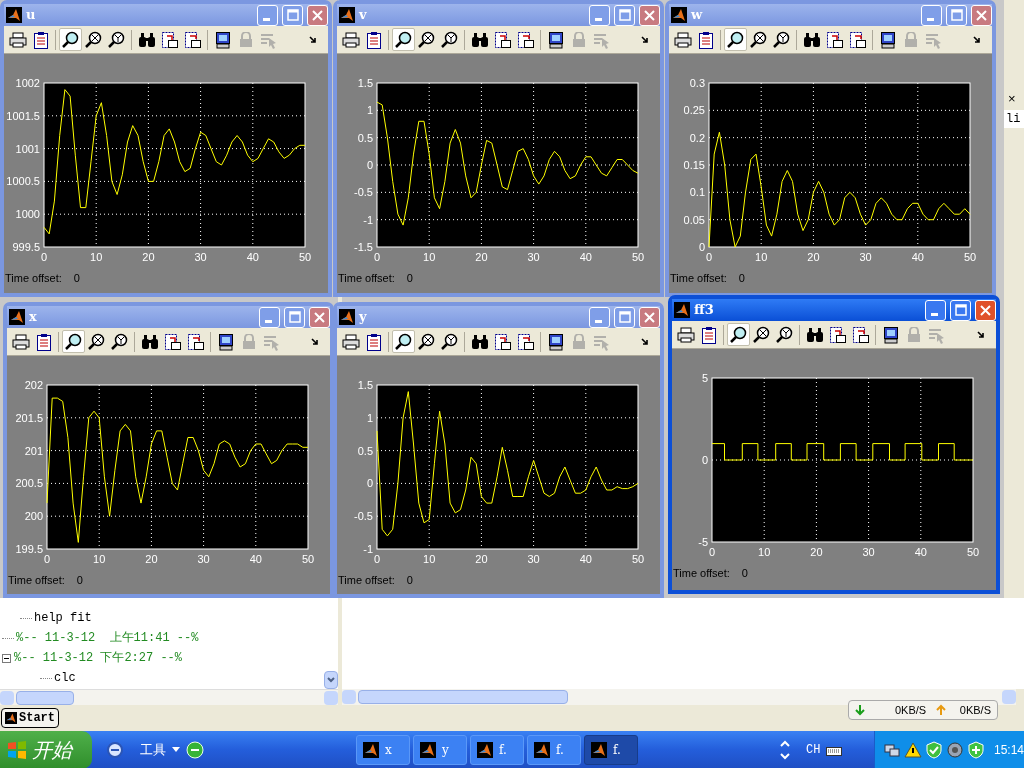 The height and width of the screenshot is (768, 1024). What do you see at coordinates (976, 749) in the screenshot?
I see `shield-plus-icon` at bounding box center [976, 749].